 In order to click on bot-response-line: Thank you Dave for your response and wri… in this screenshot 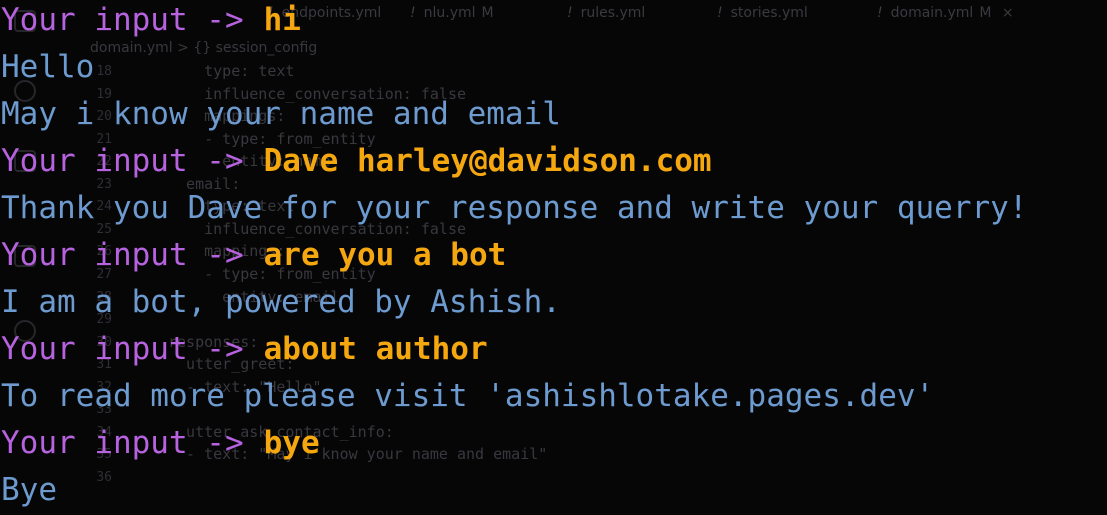, I will do `click(514, 208)`.